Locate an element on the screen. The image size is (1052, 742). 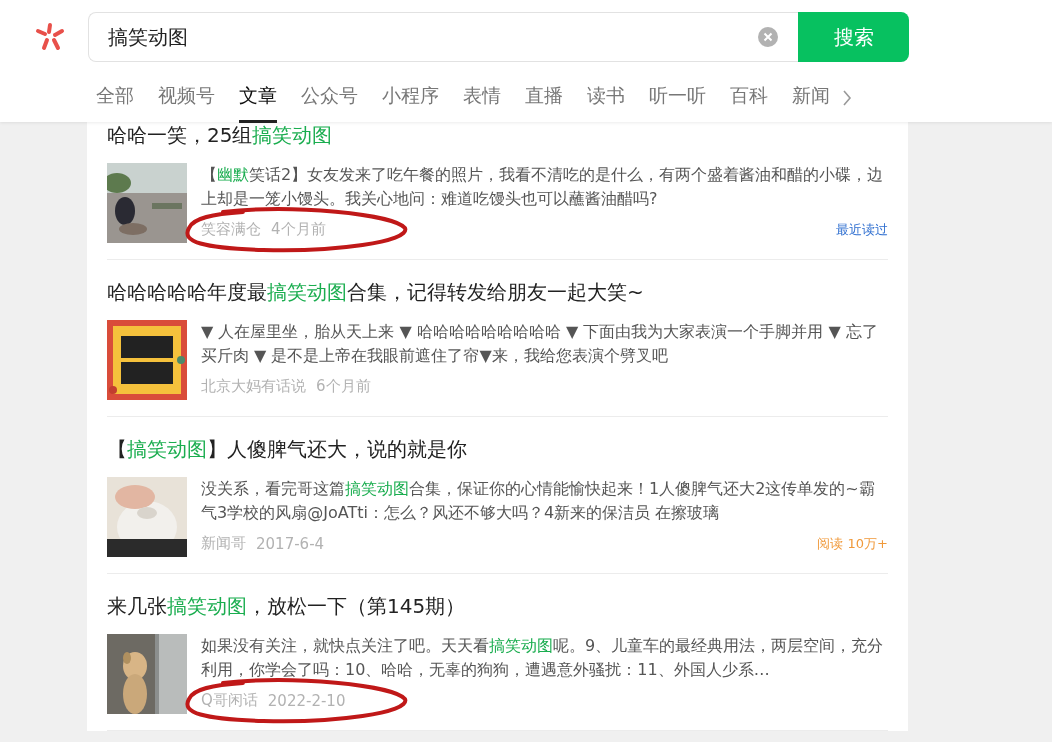
article-snippet: ▼ 人在屋里坐，胎从天上来 ▼ 哈哈哈哈哈哈哈哈哈 ▼ 下面由我为大家表演一个手脚并用 ▼ 忘了买斤肉 ▼ 是不是上帝在我眼前遮住了帘▼来，我给您表演个劈叉吧 is located at coordinates (540, 344).